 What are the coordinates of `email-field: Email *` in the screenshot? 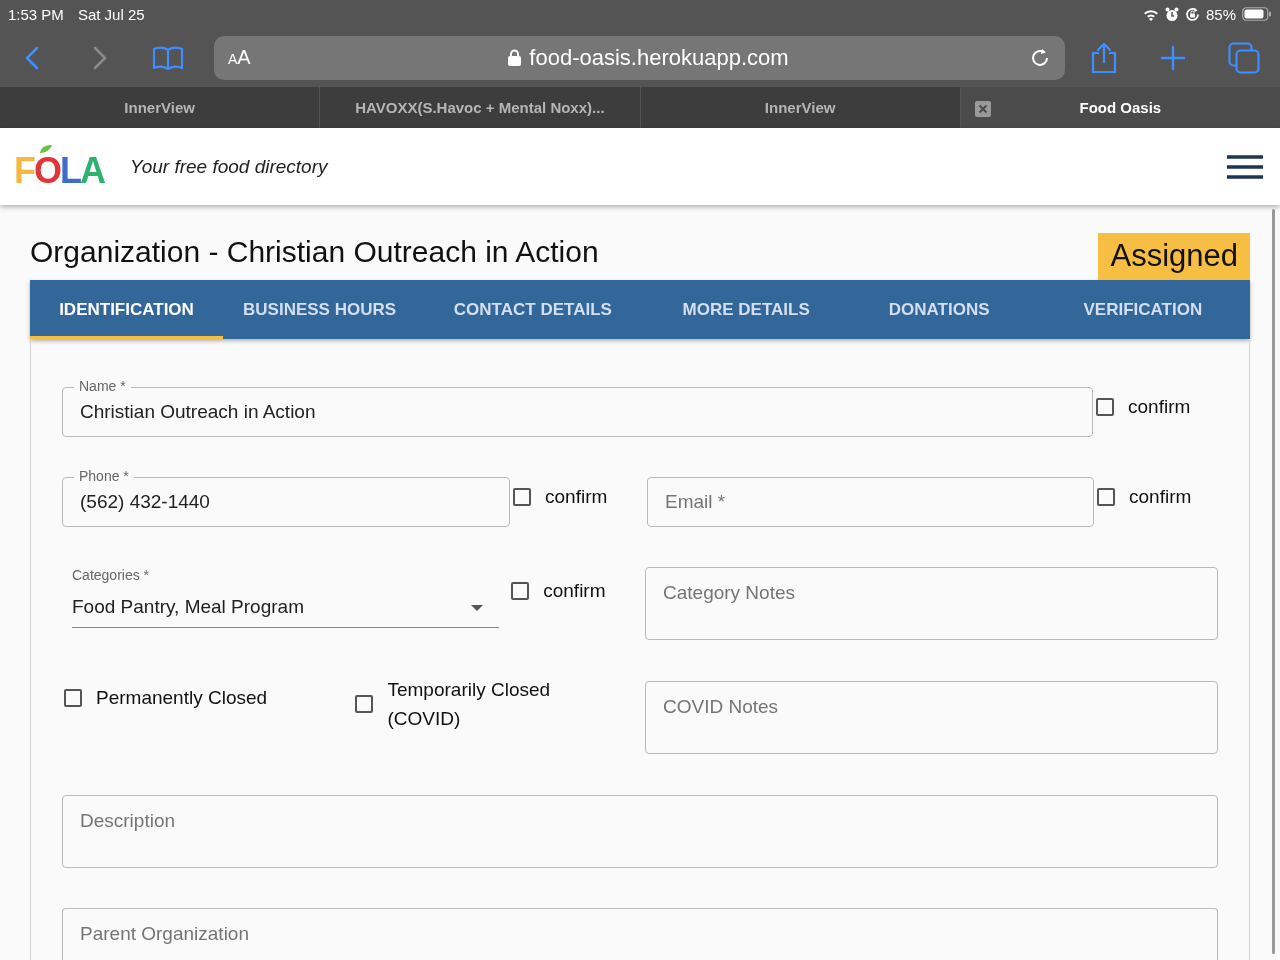 It's located at (870, 502).